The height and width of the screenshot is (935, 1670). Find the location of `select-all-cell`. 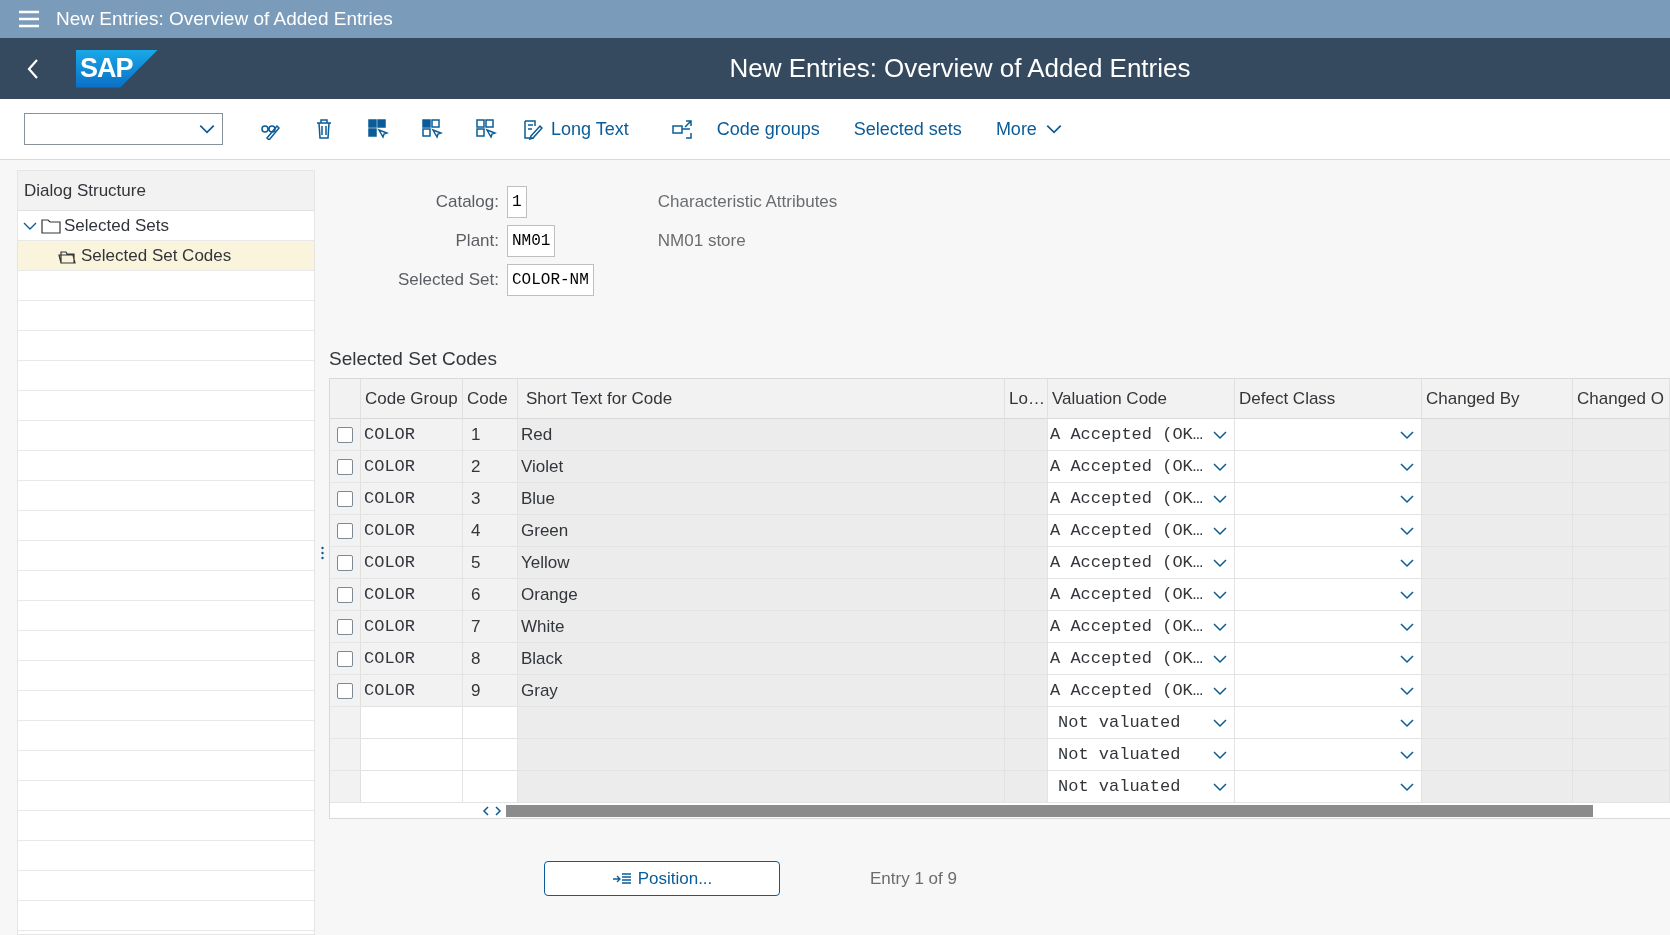

select-all-cell is located at coordinates (345, 399).